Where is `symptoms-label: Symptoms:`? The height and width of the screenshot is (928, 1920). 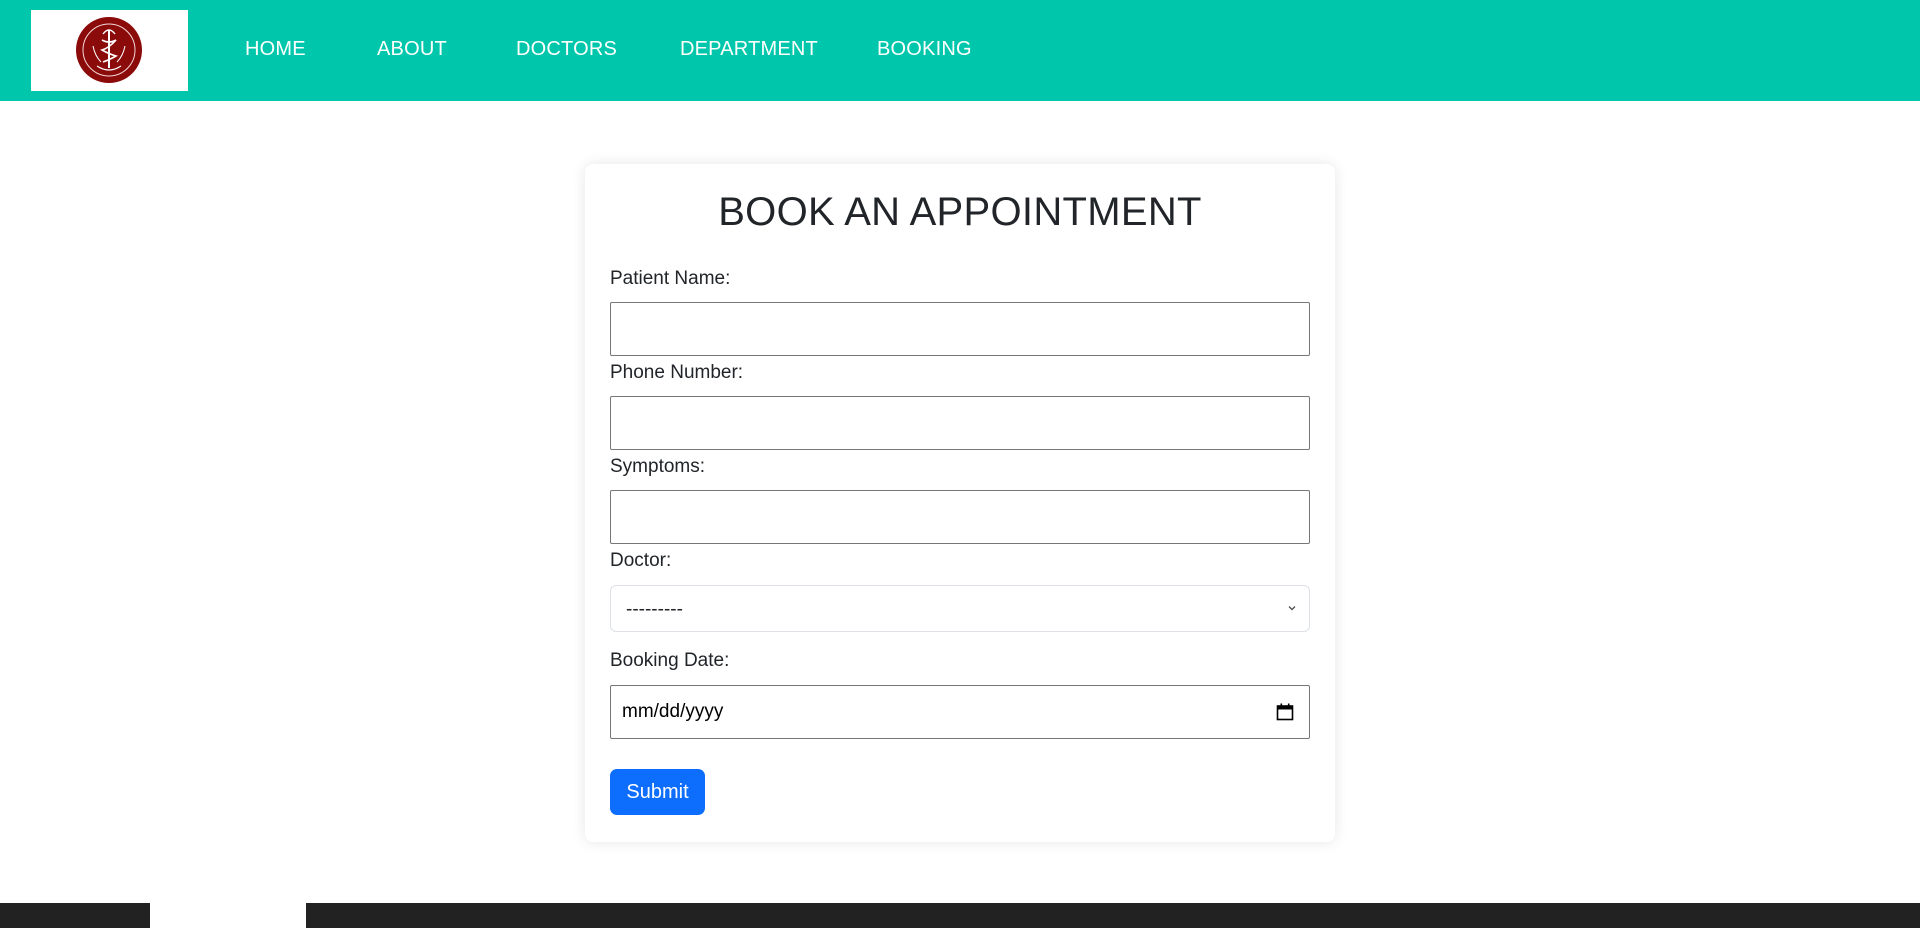
symptoms-label: Symptoms: is located at coordinates (658, 466).